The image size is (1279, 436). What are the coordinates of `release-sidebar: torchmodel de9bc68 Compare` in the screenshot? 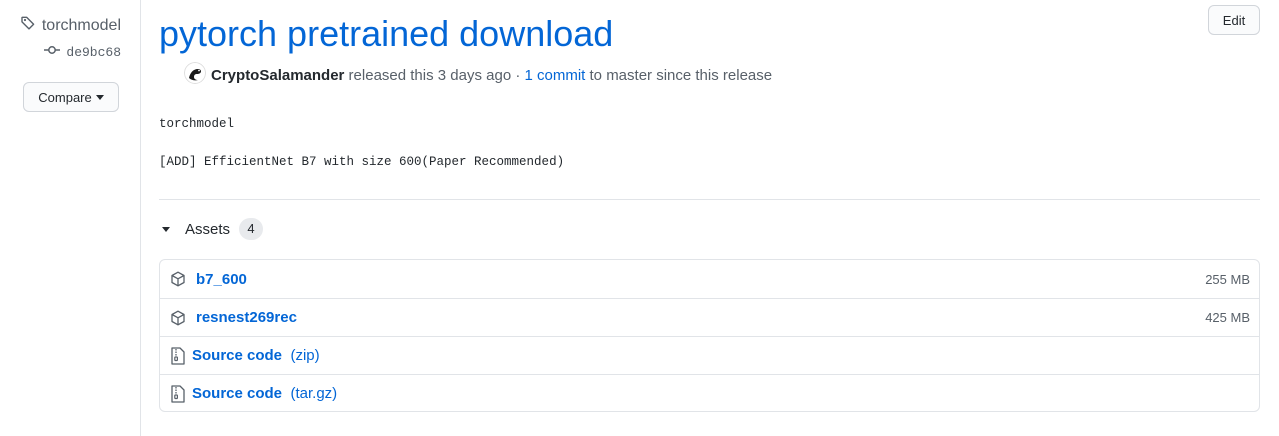 It's located at (70, 218).